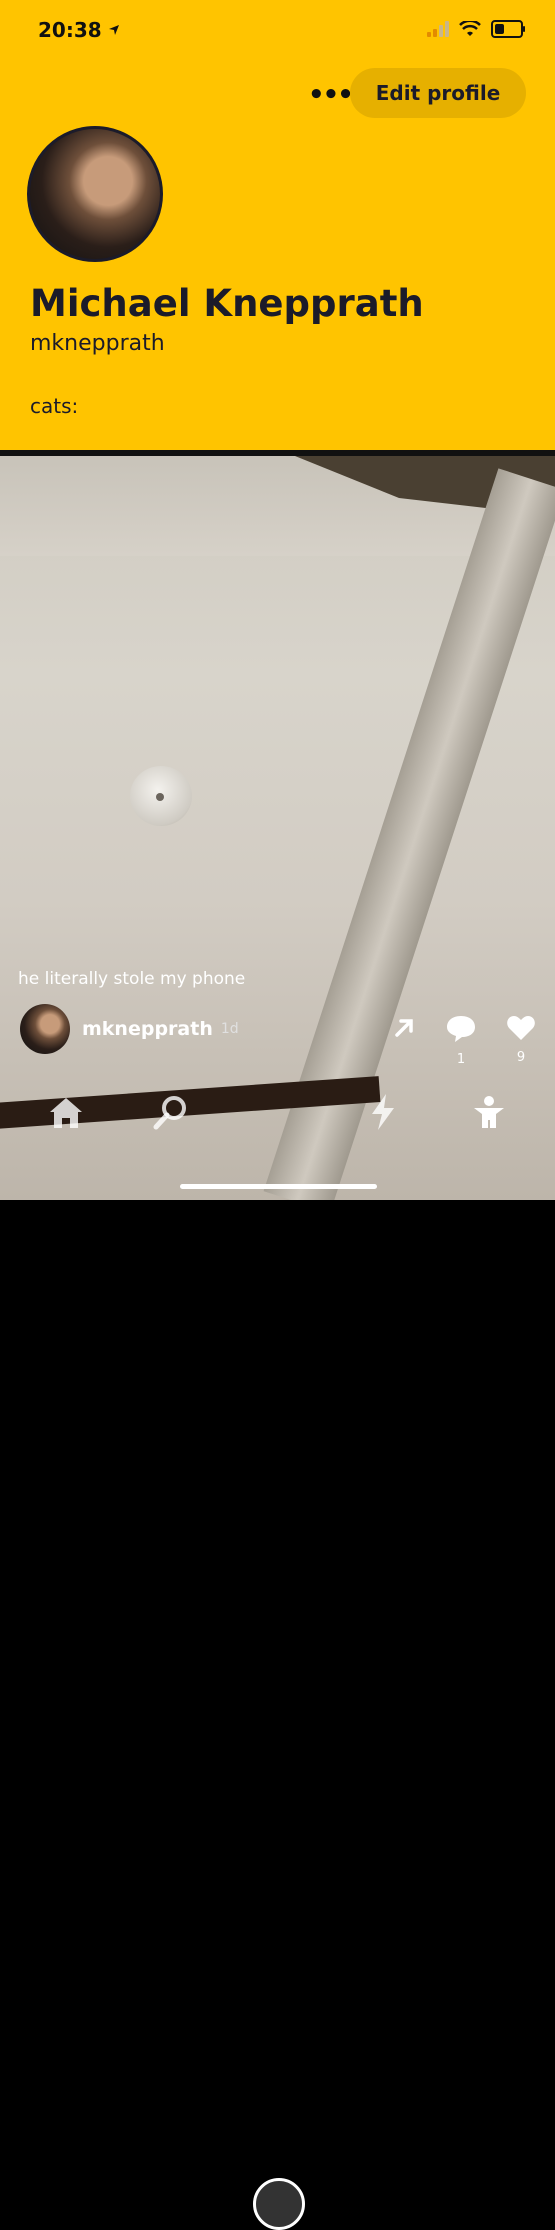 Image resolution: width=555 pixels, height=2230 pixels. What do you see at coordinates (489, 1112) in the screenshot?
I see `profile-figure-icon` at bounding box center [489, 1112].